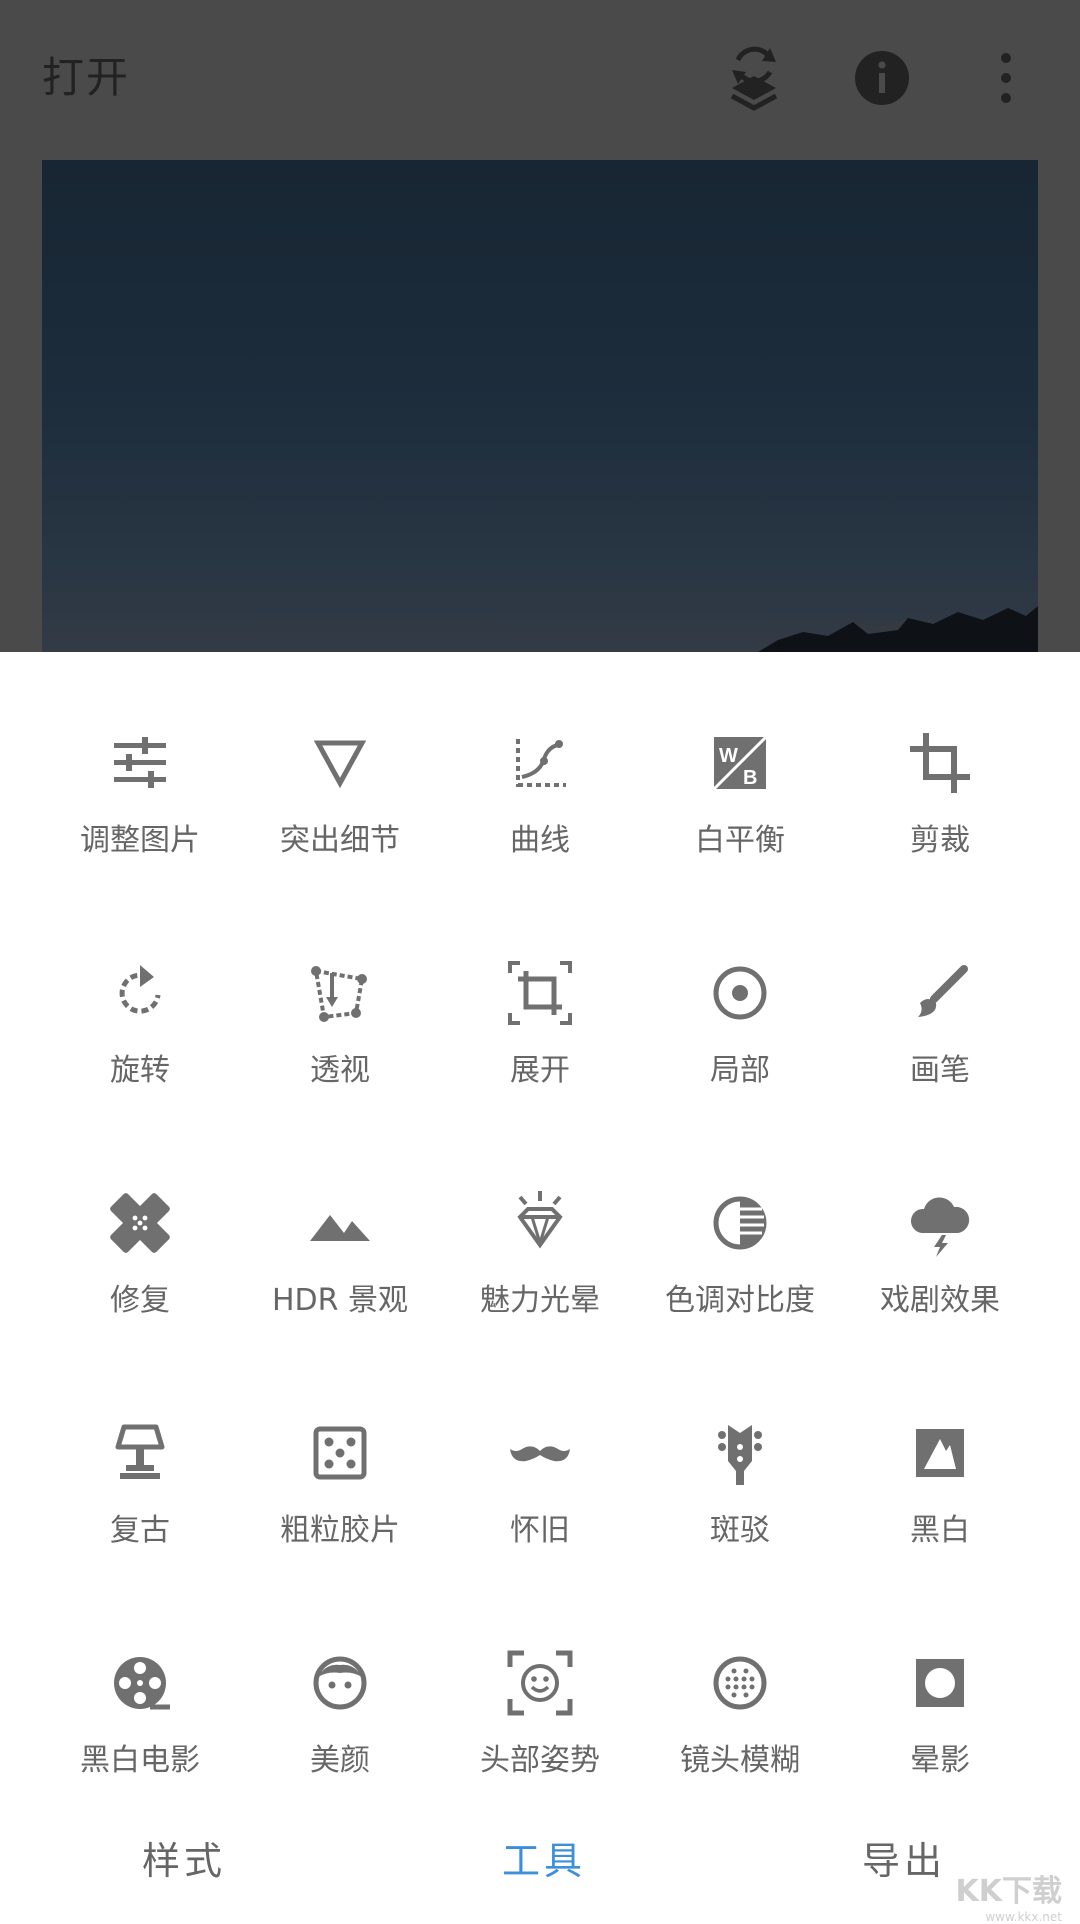 The width and height of the screenshot is (1080, 1924). Describe the element at coordinates (140, 1070) in the screenshot. I see `tool-label: 旋转` at that location.